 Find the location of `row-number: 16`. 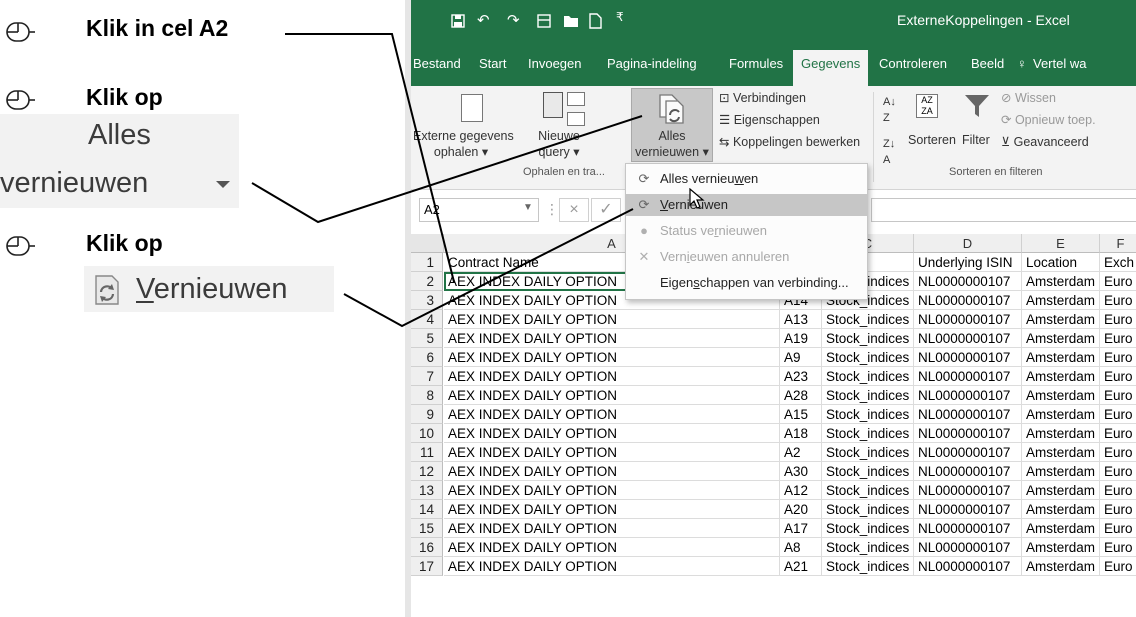

row-number: 16 is located at coordinates (427, 547).